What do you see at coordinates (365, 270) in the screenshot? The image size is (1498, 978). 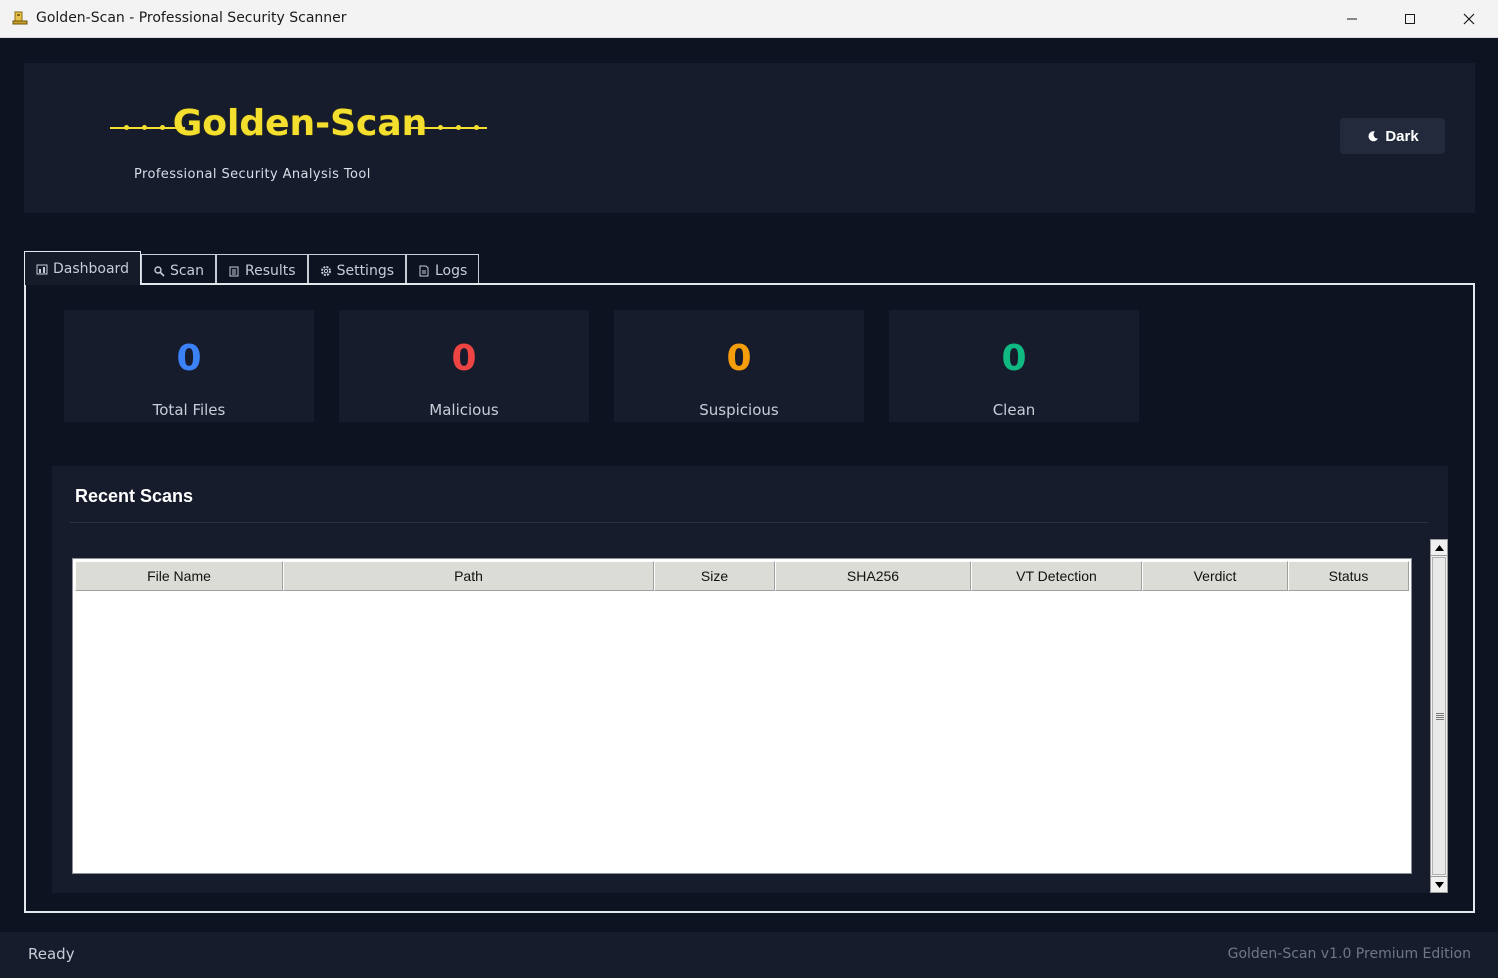 I see `tab-label: Settings` at bounding box center [365, 270].